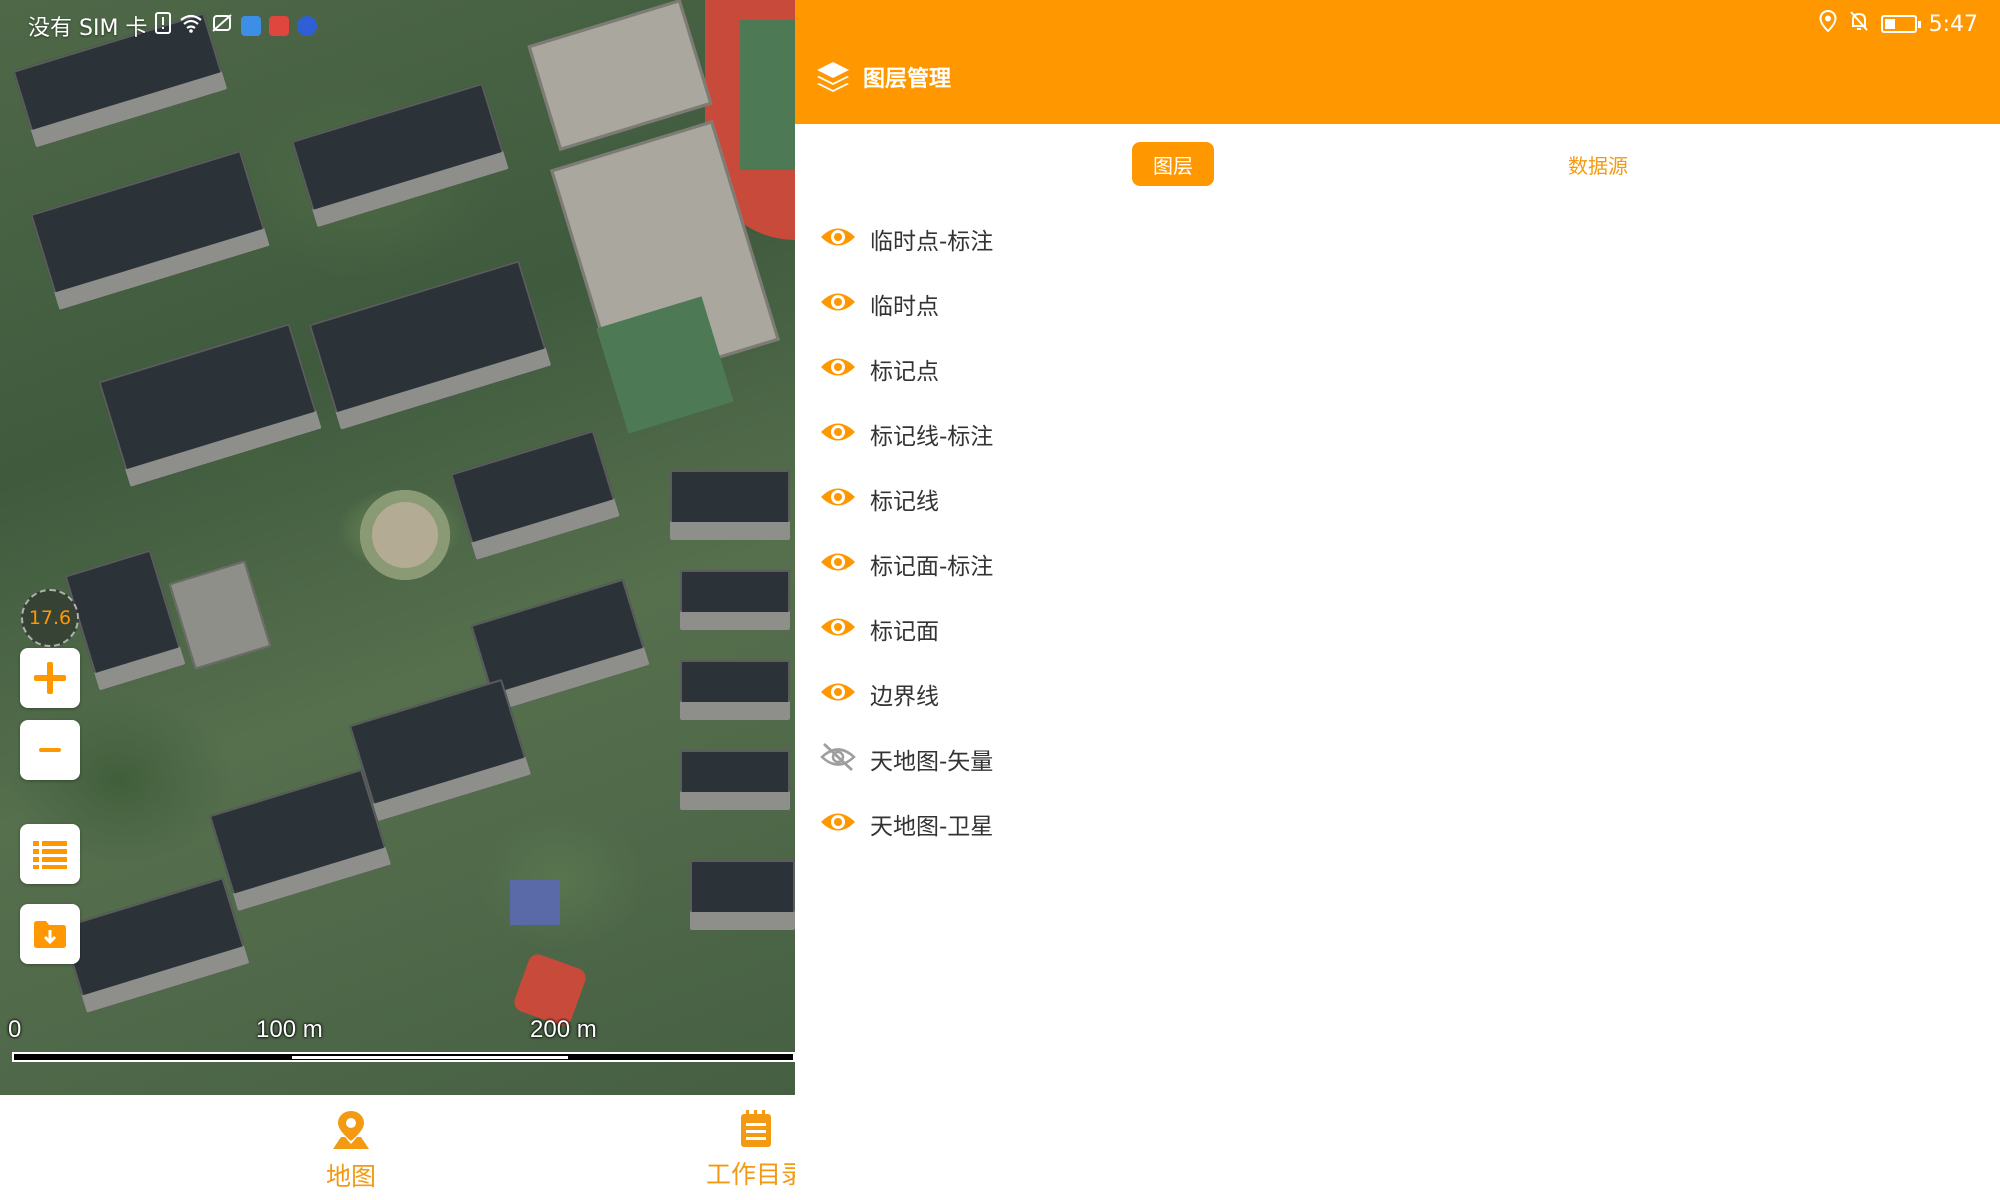  Describe the element at coordinates (838, 757) in the screenshot. I see `eye-off-icon` at that location.